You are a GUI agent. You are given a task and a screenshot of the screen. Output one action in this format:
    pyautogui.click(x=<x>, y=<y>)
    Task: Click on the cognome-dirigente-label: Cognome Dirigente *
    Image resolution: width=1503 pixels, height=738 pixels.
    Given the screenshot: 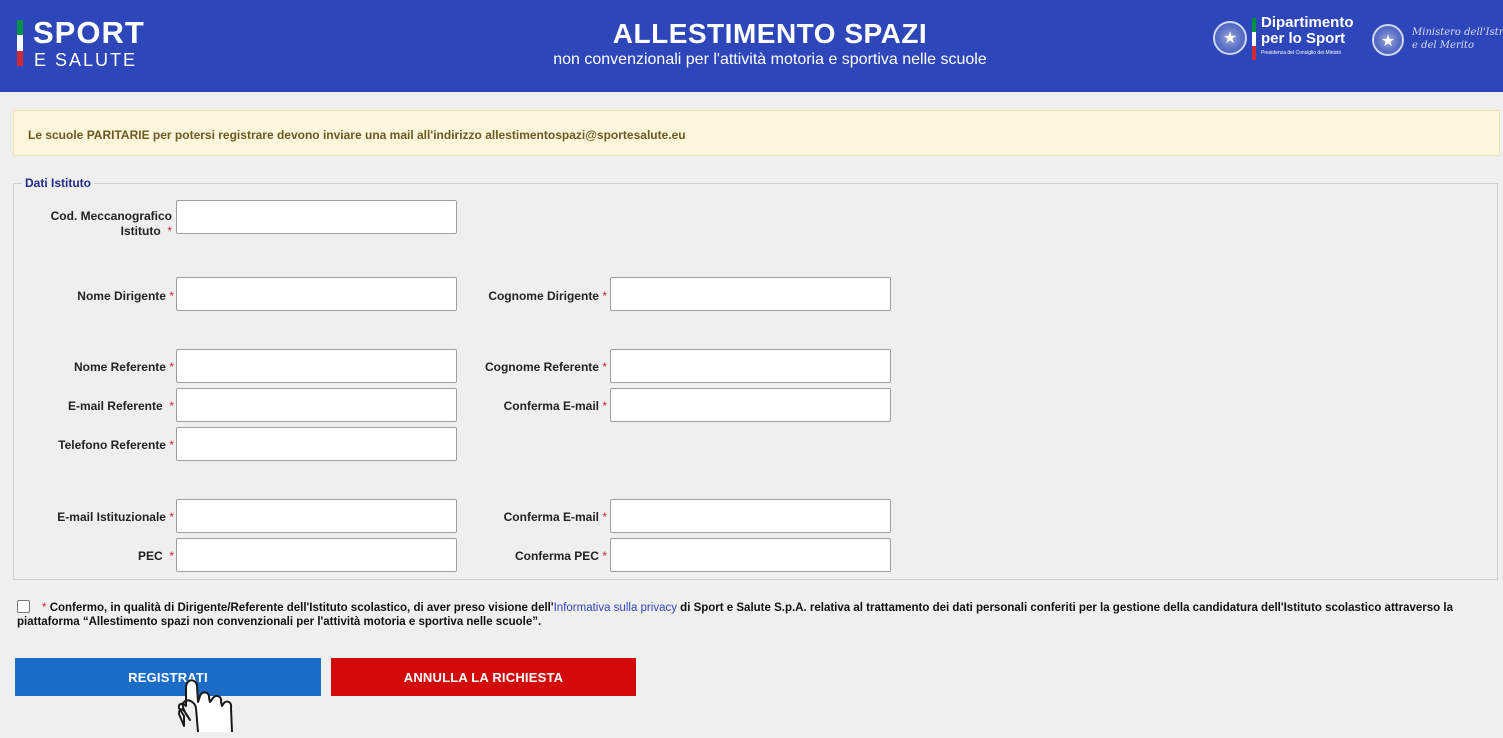 What is the action you would take?
    pyautogui.click(x=547, y=296)
    